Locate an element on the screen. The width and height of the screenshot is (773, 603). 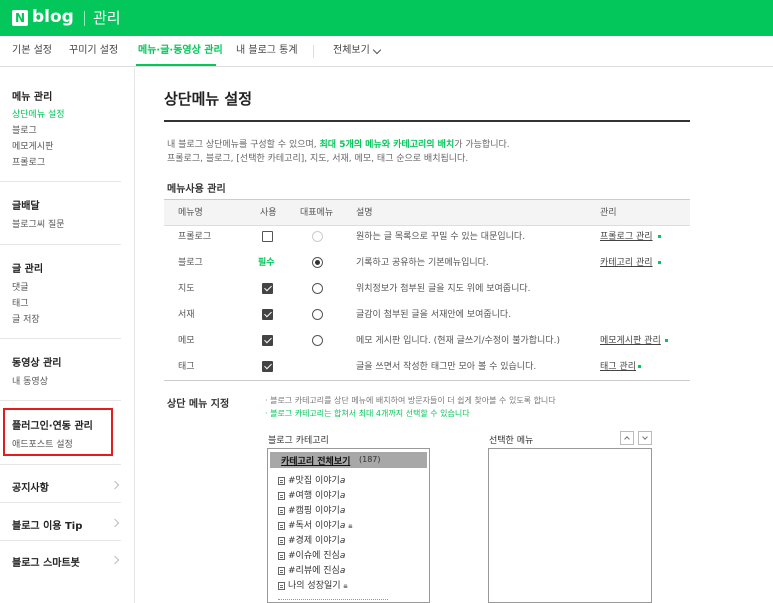
sidebar-item-top-menu: 상단메뉴 설정 is located at coordinates (38, 113).